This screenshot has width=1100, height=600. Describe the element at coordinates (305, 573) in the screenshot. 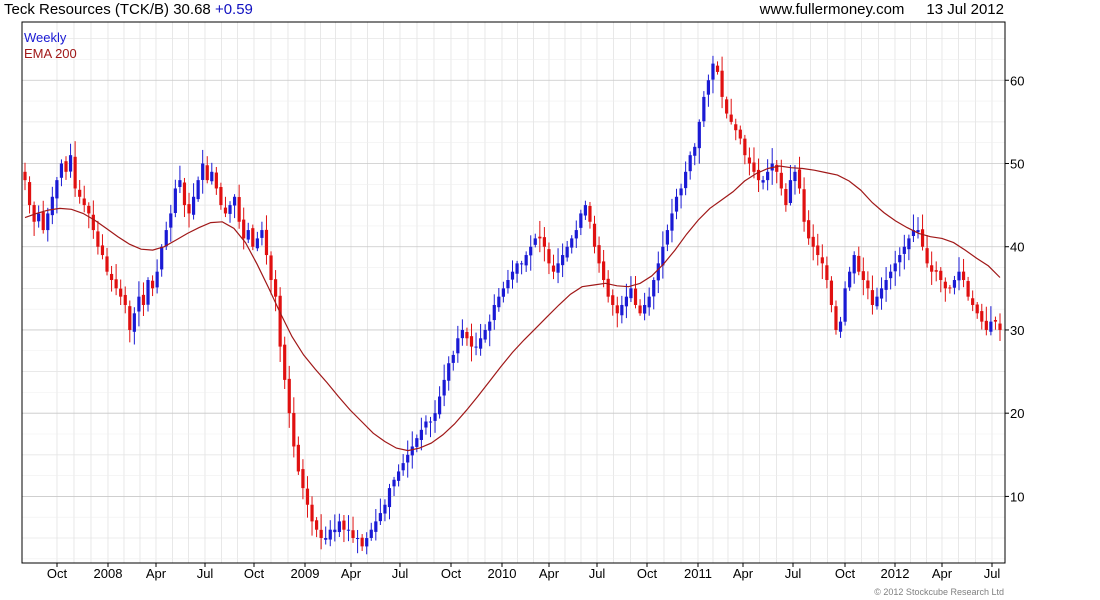

I see `x-tick-label: 2009` at that location.